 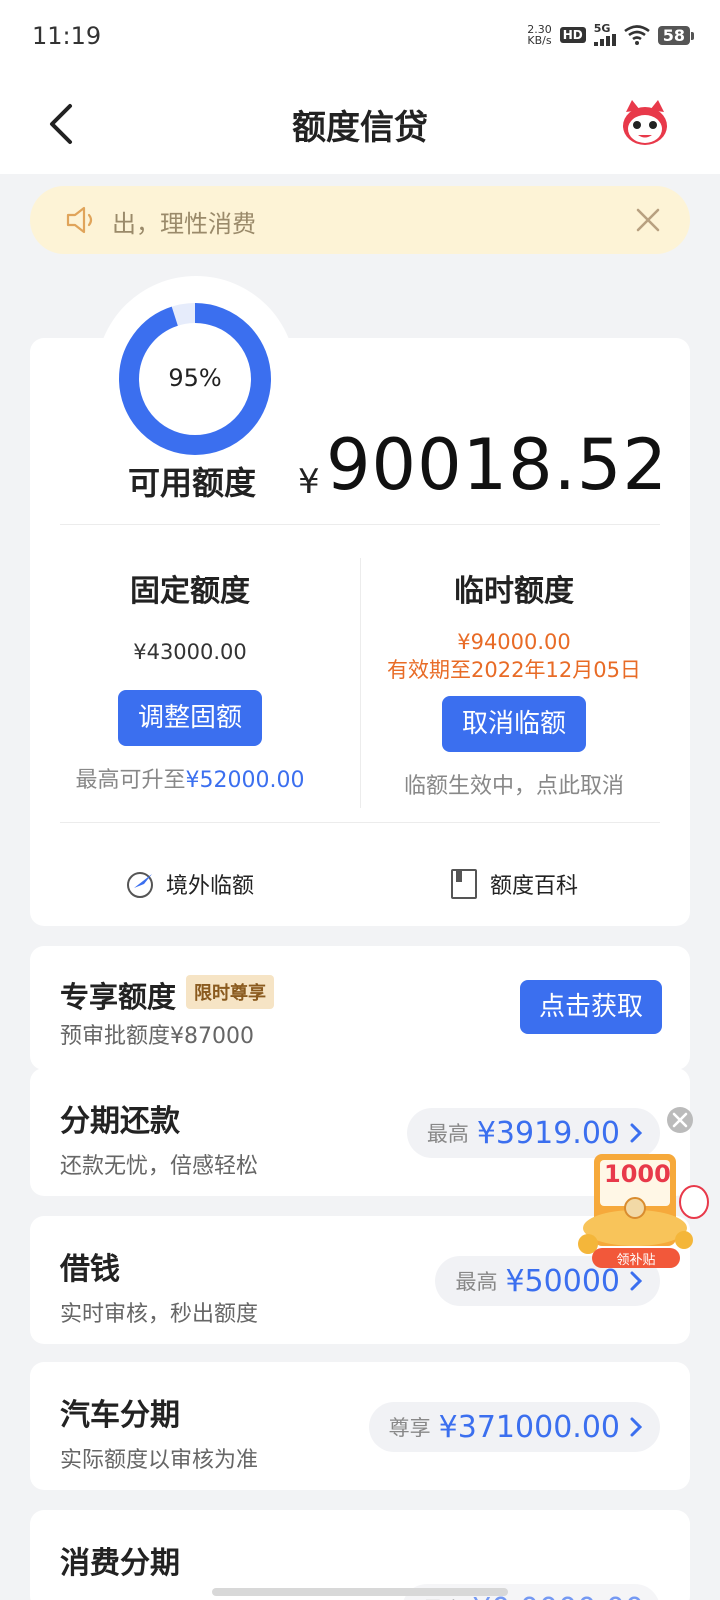 What do you see at coordinates (360, 1555) in the screenshot?
I see `list-item: 消费分期 最高 ¥0.0000.00` at bounding box center [360, 1555].